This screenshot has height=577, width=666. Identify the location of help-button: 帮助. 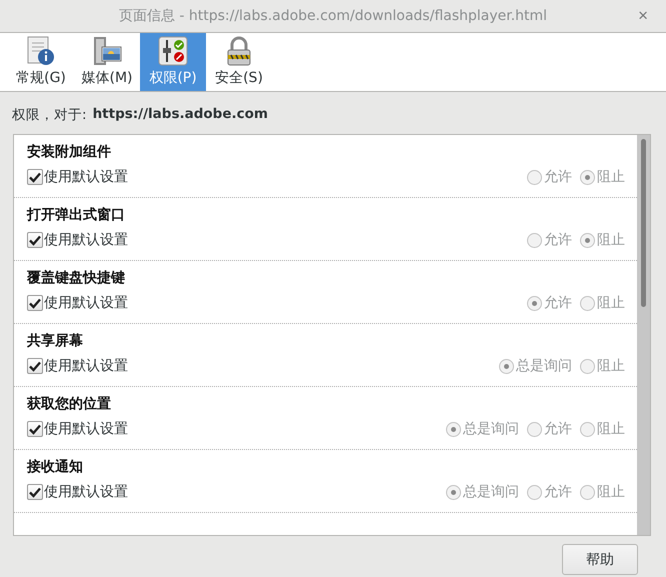
(600, 559).